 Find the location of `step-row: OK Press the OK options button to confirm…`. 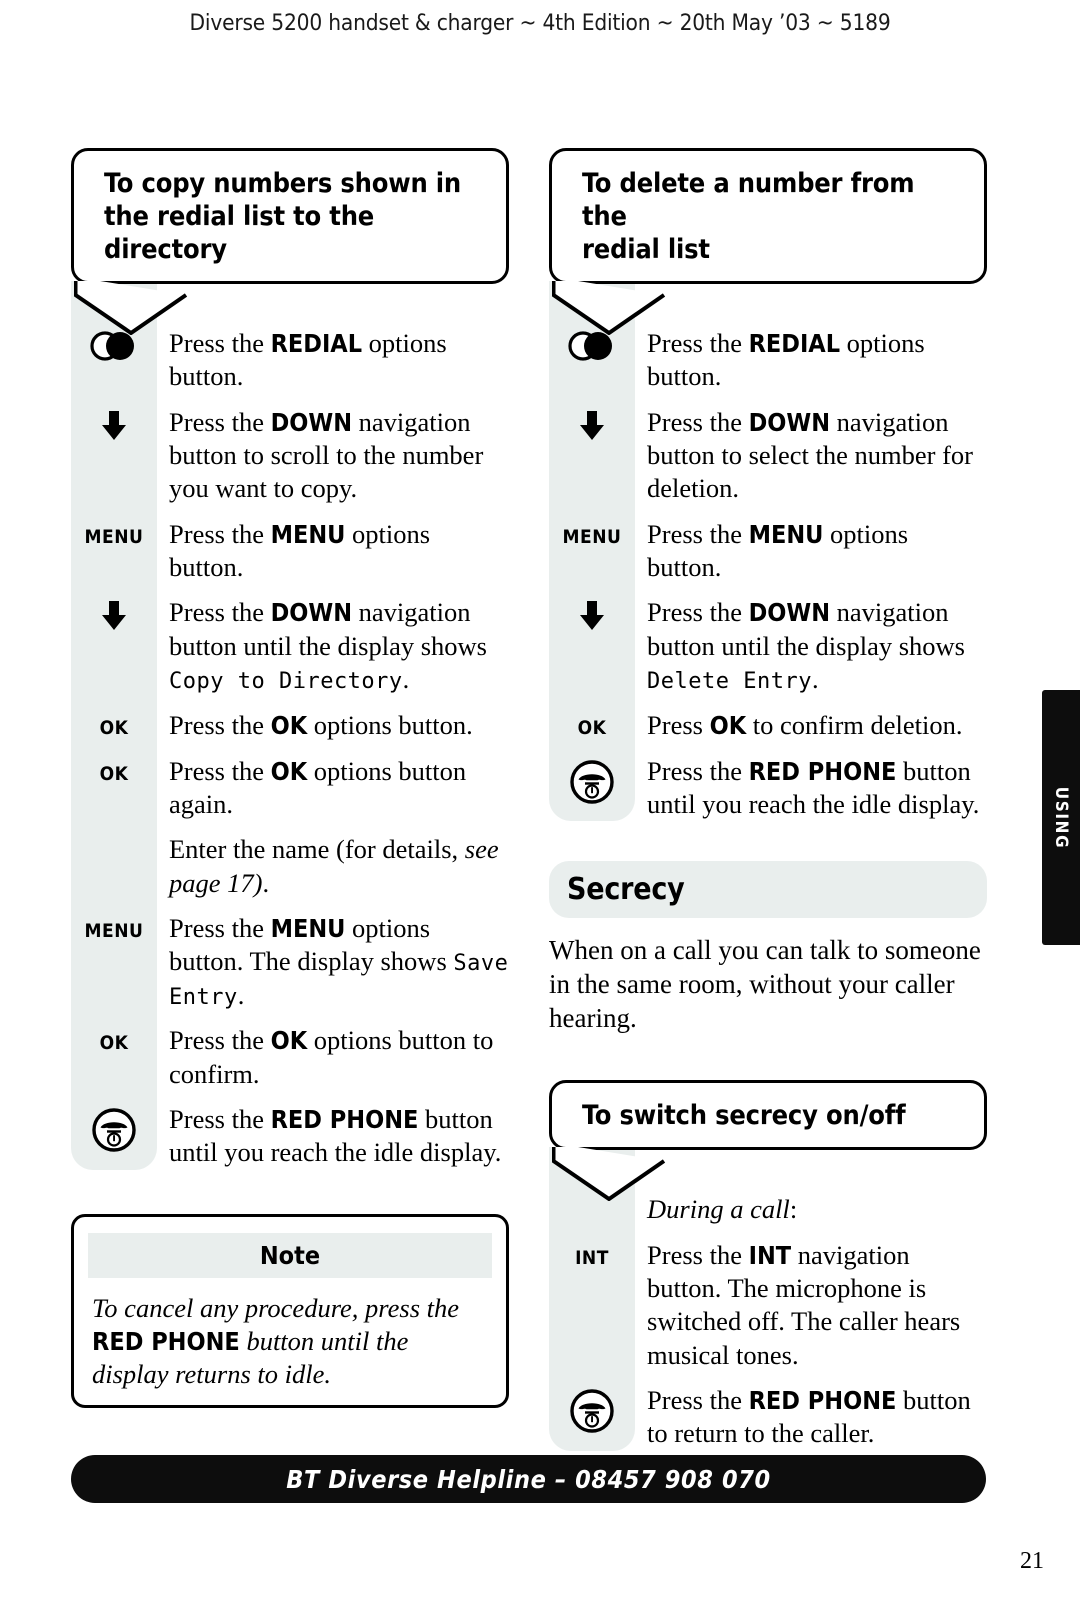

step-row: OK Press the OK options button to confirm… is located at coordinates (290, 1057).